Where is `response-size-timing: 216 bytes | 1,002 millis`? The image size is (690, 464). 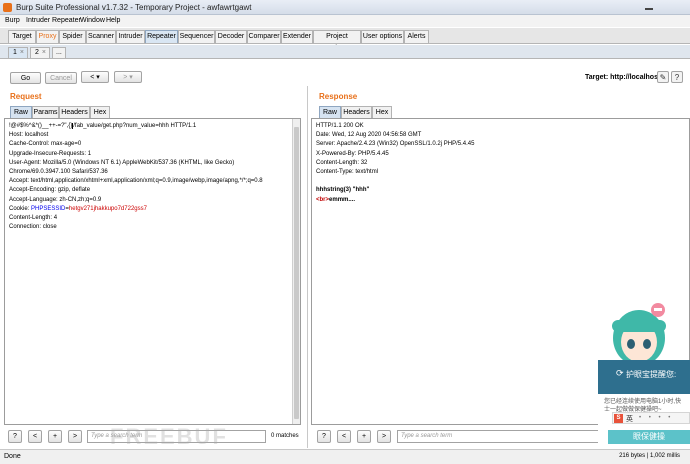 response-size-timing: 216 bytes | 1,002 millis is located at coordinates (649, 456).